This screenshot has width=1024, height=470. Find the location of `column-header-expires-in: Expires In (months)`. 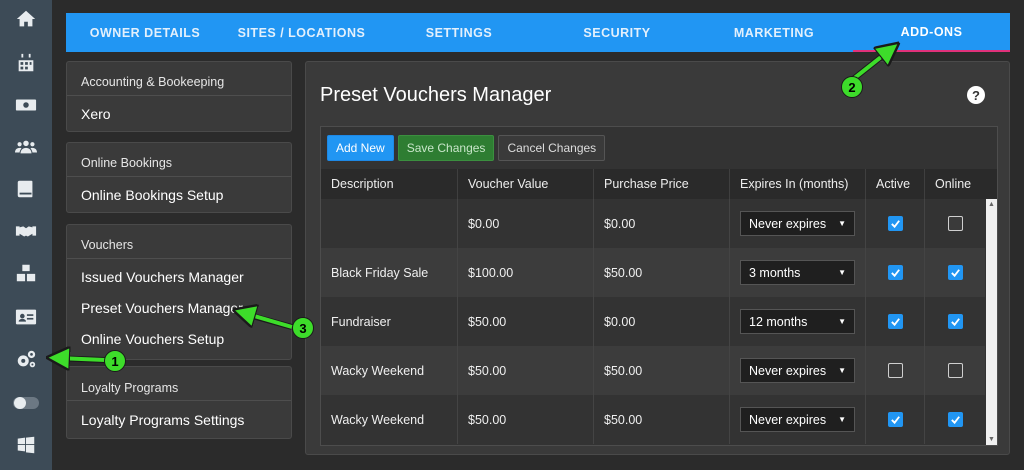

column-header-expires-in: Expires In (months) is located at coordinates (798, 184).